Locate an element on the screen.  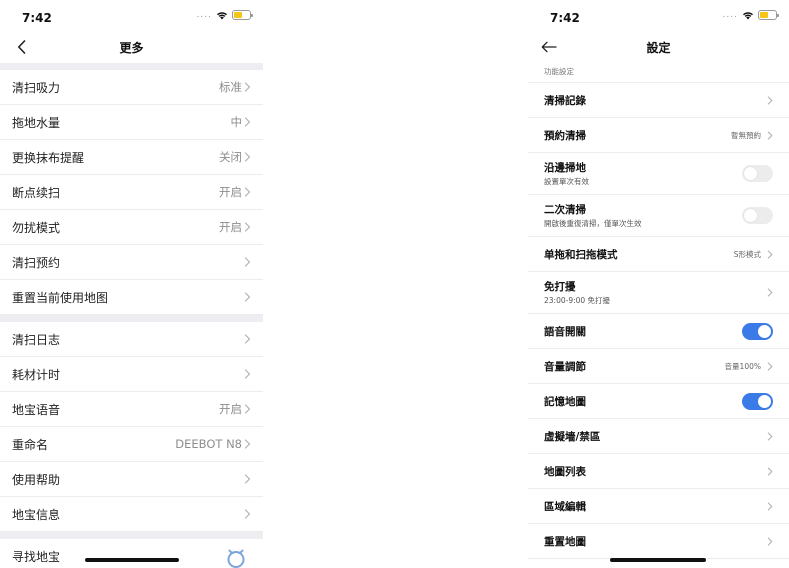
row-text: 二次清掃開啟後重復清掃，僅單次生效 is located at coordinates (643, 215).